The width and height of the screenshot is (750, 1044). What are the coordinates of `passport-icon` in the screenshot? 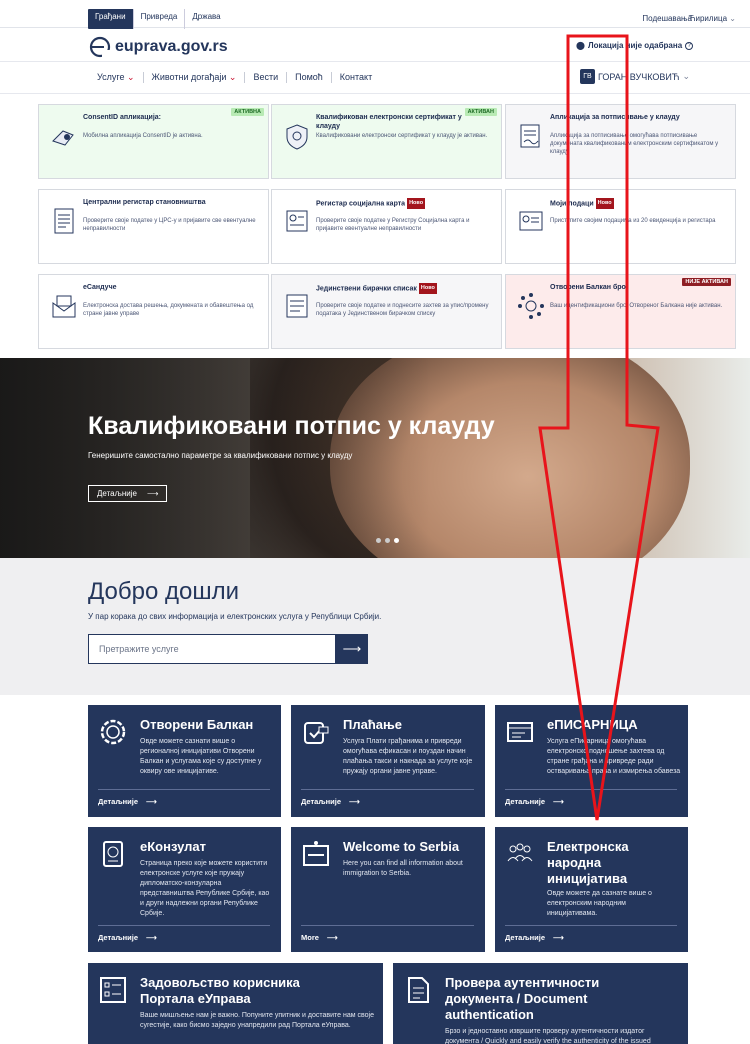 It's located at (113, 854).